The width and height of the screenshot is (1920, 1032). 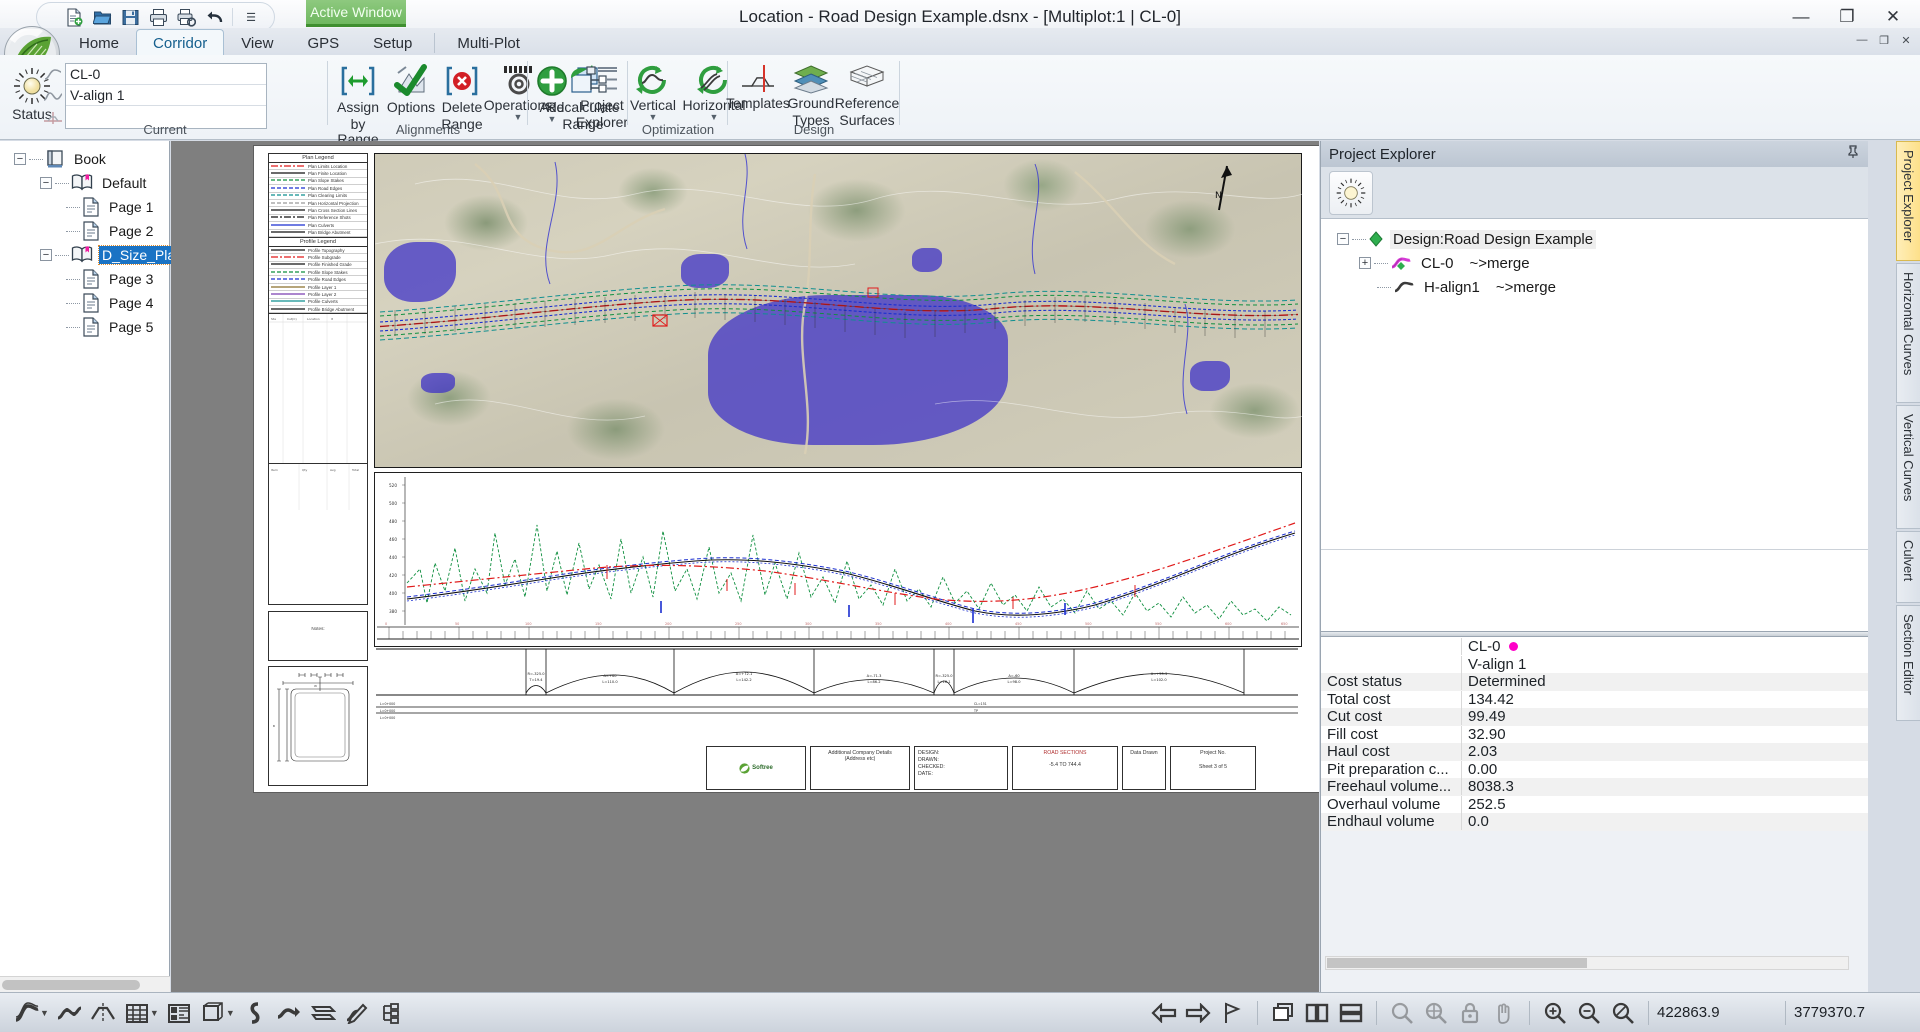 I want to click on print-setup-icon, so click(x=186, y=17).